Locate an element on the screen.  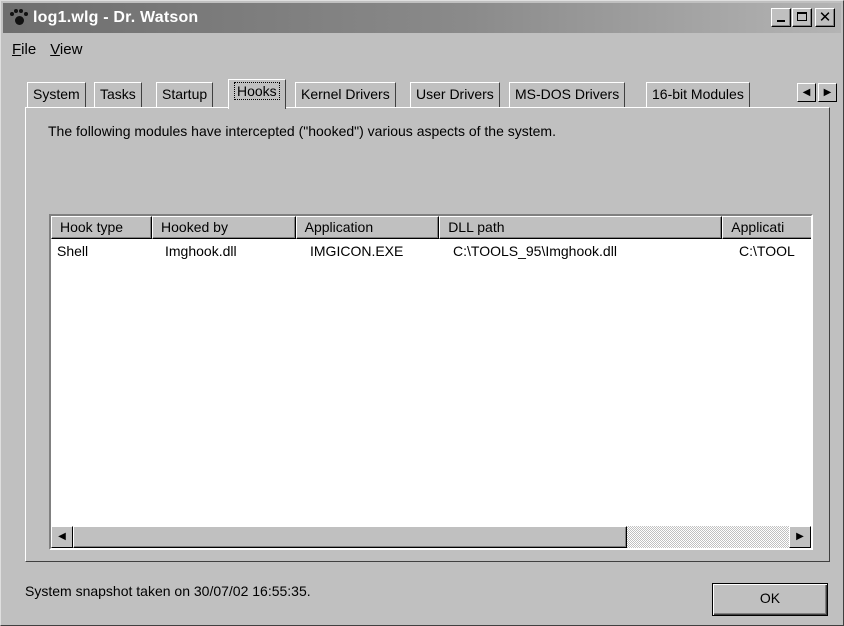
cell-hook-type: Shell is located at coordinates (73, 251).